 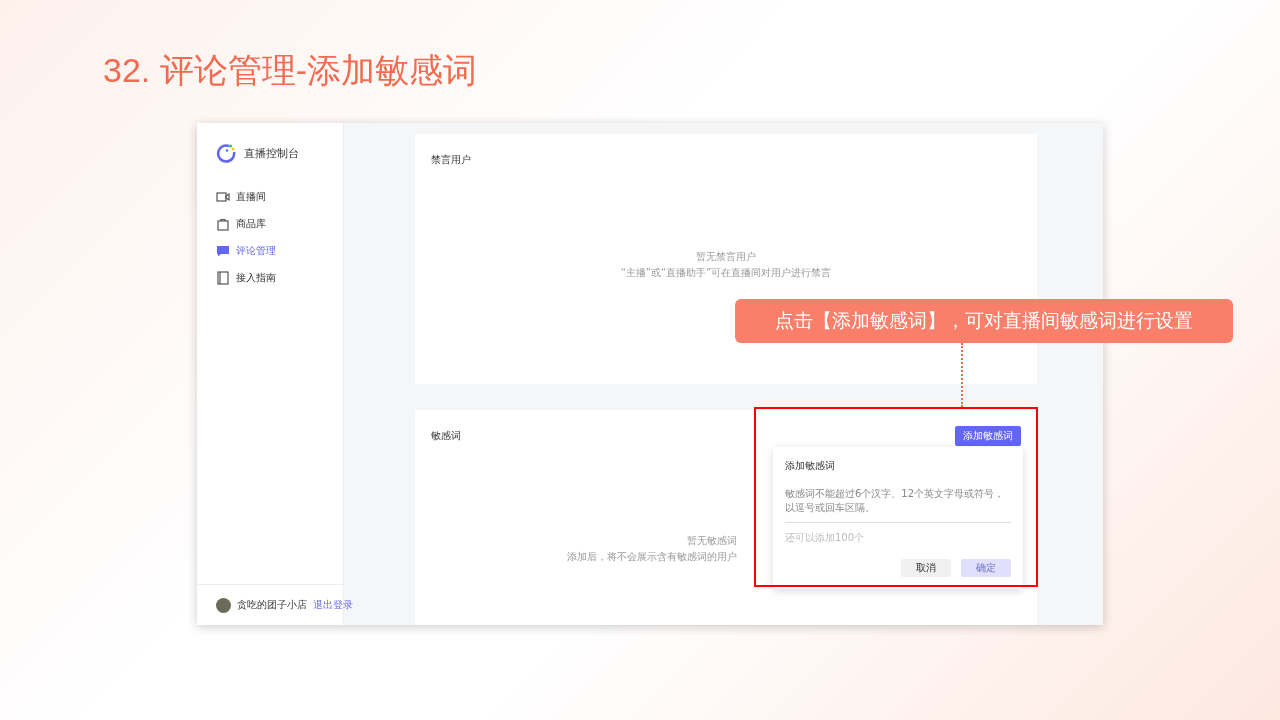 What do you see at coordinates (333, 605) in the screenshot?
I see `logout-link: 退出登录` at bounding box center [333, 605].